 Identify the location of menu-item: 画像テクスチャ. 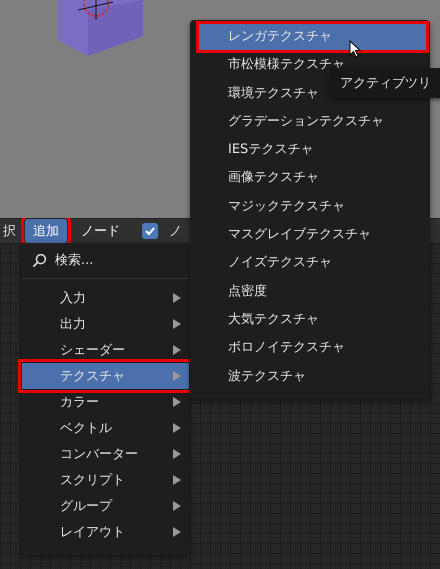
(310, 178).